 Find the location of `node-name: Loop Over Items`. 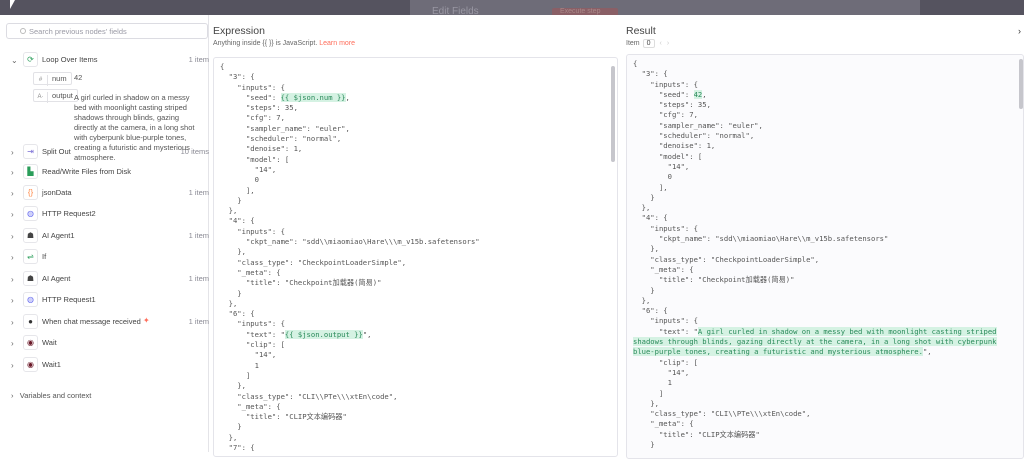

node-name: Loop Over Items is located at coordinates (70, 59).